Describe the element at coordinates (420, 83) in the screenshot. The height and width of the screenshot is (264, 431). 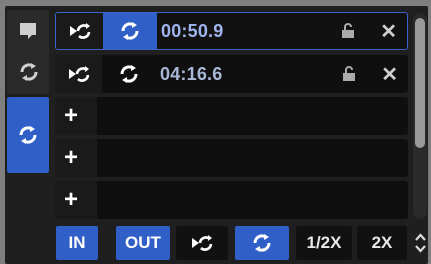
I see `scrollbar-thumb` at that location.